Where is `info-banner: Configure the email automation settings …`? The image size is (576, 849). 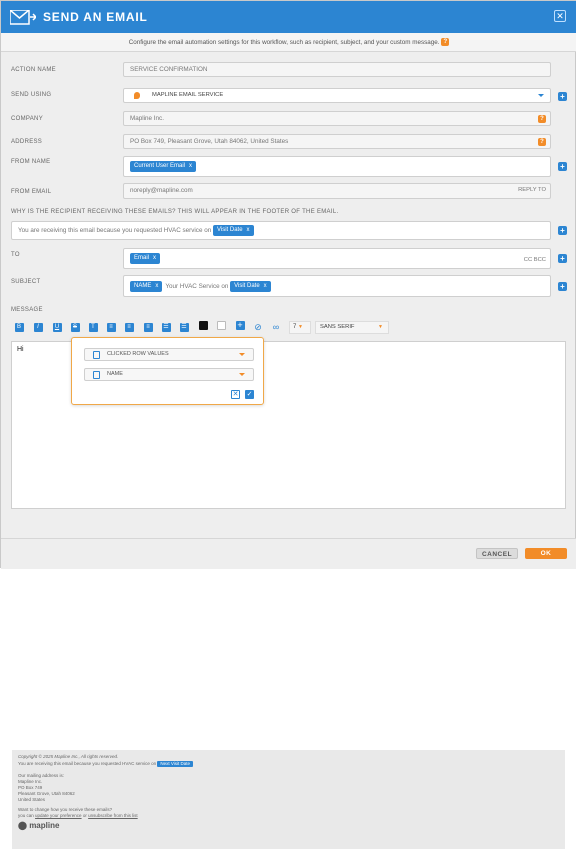
info-banner: Configure the email automation settings … is located at coordinates (288, 42).